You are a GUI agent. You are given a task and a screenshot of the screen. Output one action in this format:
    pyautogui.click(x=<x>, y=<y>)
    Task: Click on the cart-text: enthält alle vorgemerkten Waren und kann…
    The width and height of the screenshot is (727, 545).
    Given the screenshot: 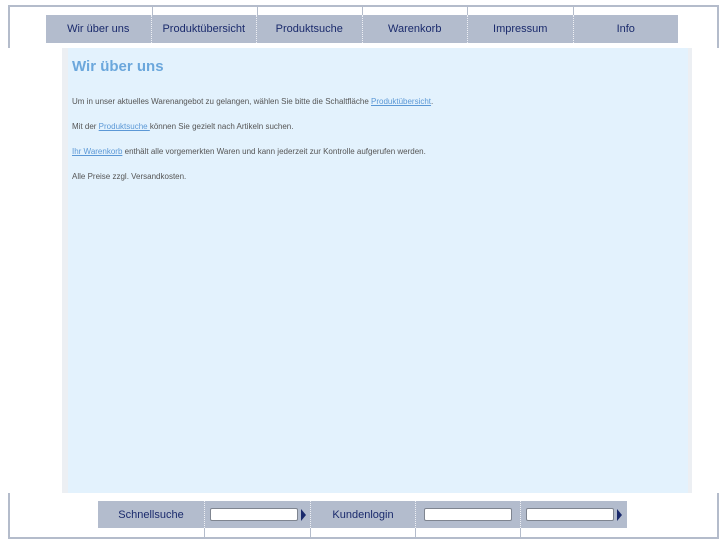 What is the action you would take?
    pyautogui.click(x=274, y=151)
    